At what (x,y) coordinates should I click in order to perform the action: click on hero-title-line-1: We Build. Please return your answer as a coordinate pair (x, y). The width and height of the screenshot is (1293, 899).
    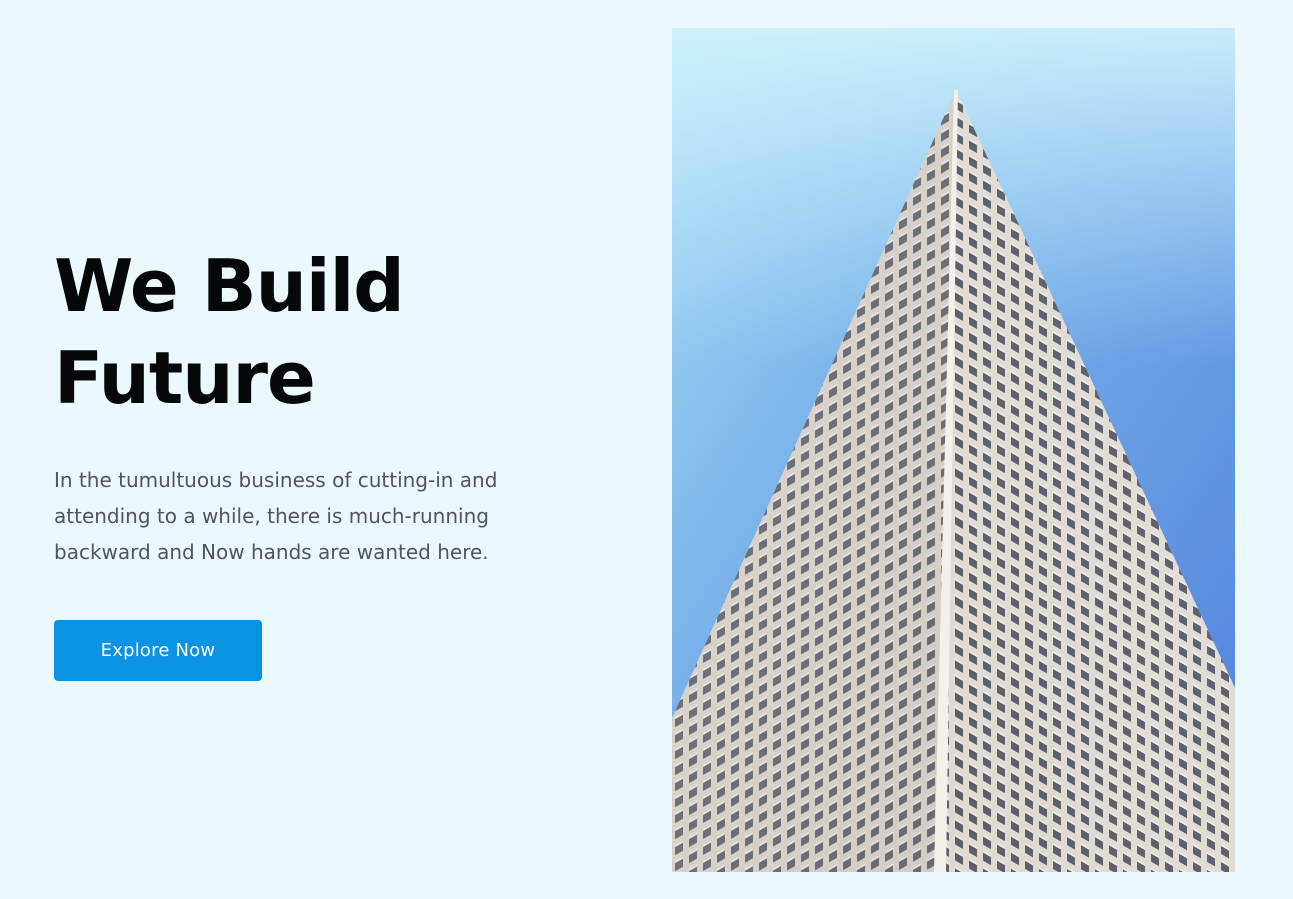
    Looking at the image, I should click on (229, 286).